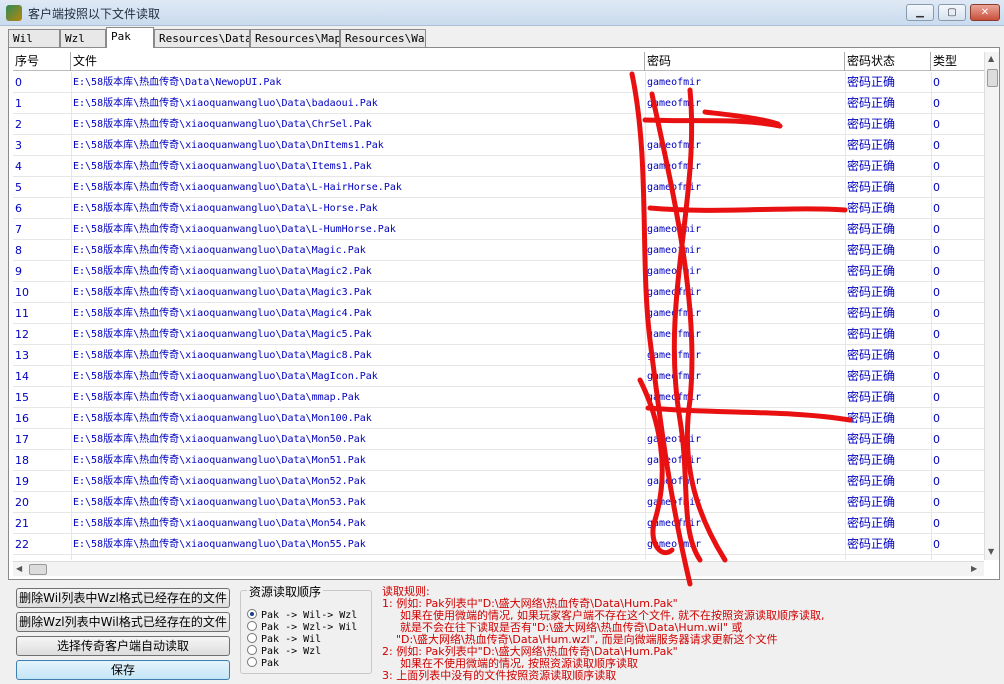 The width and height of the screenshot is (1004, 684). Describe the element at coordinates (974, 568) in the screenshot. I see `scroll-right-icon: ▶` at that location.